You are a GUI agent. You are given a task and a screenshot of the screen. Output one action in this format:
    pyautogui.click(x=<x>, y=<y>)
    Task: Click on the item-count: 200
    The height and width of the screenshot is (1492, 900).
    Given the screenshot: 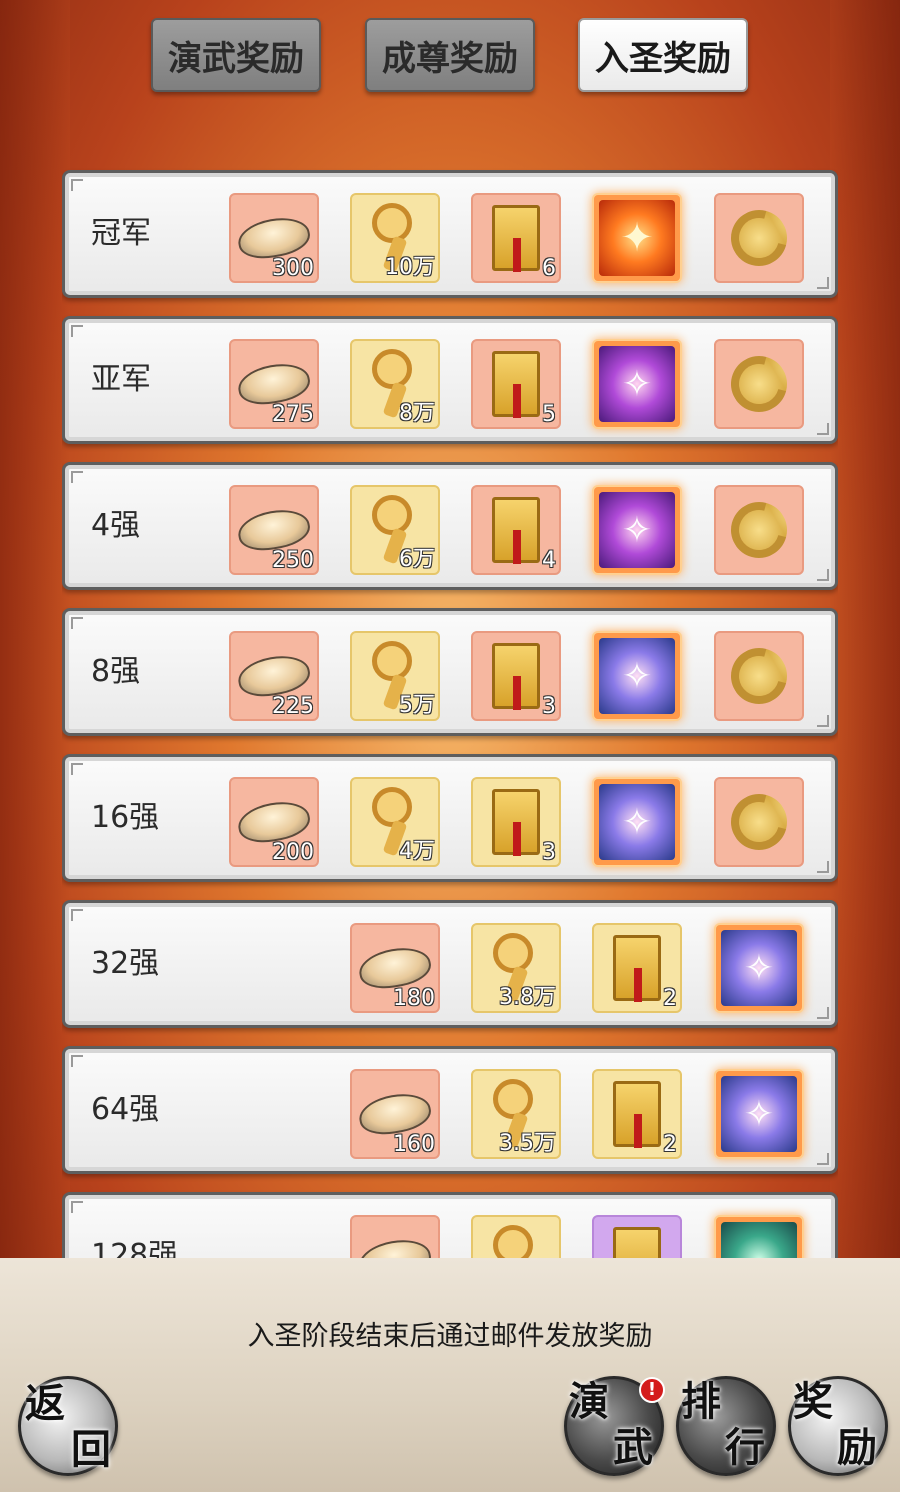 What is the action you would take?
    pyautogui.click(x=293, y=852)
    